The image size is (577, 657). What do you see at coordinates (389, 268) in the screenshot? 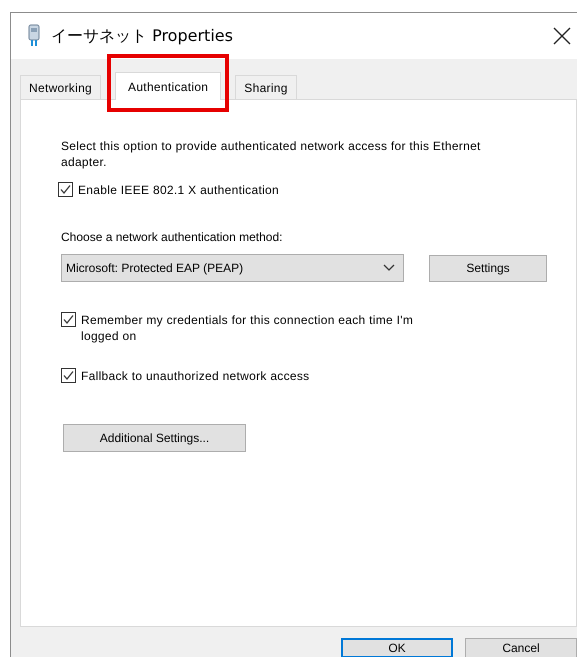
I see `caret-icon` at bounding box center [389, 268].